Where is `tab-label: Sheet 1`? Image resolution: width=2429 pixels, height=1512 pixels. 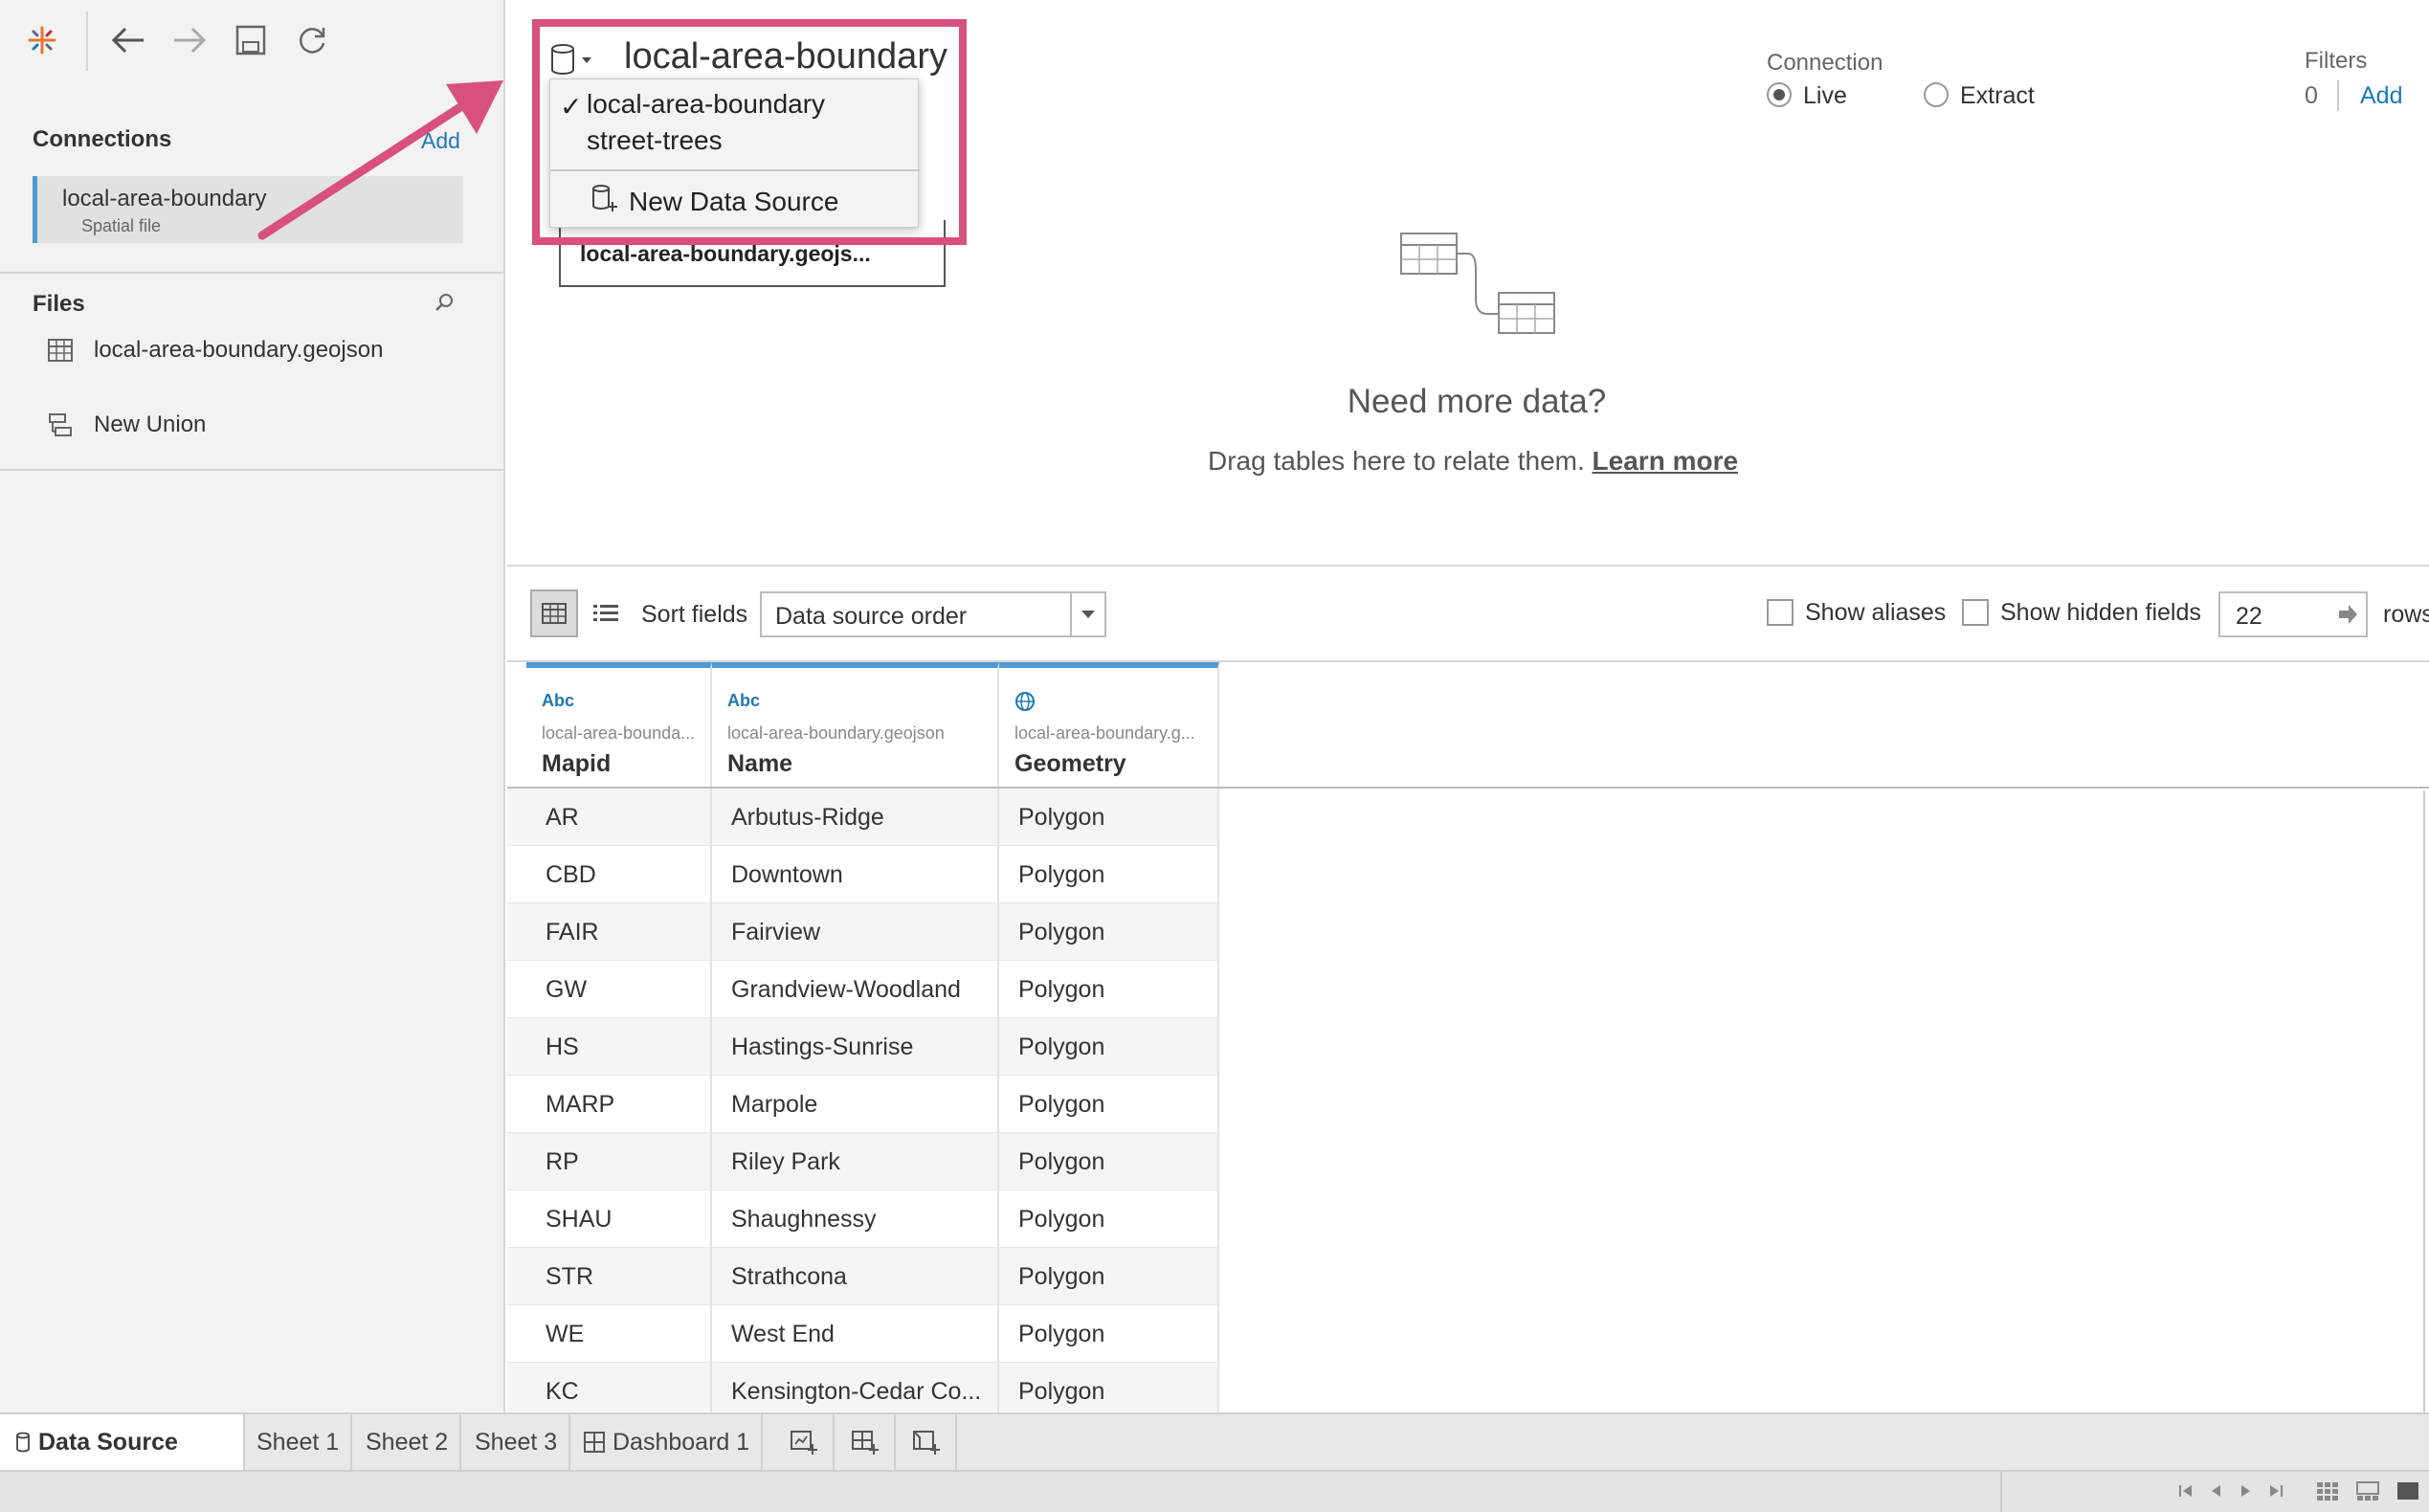
tab-label: Sheet 1 is located at coordinates (298, 1442).